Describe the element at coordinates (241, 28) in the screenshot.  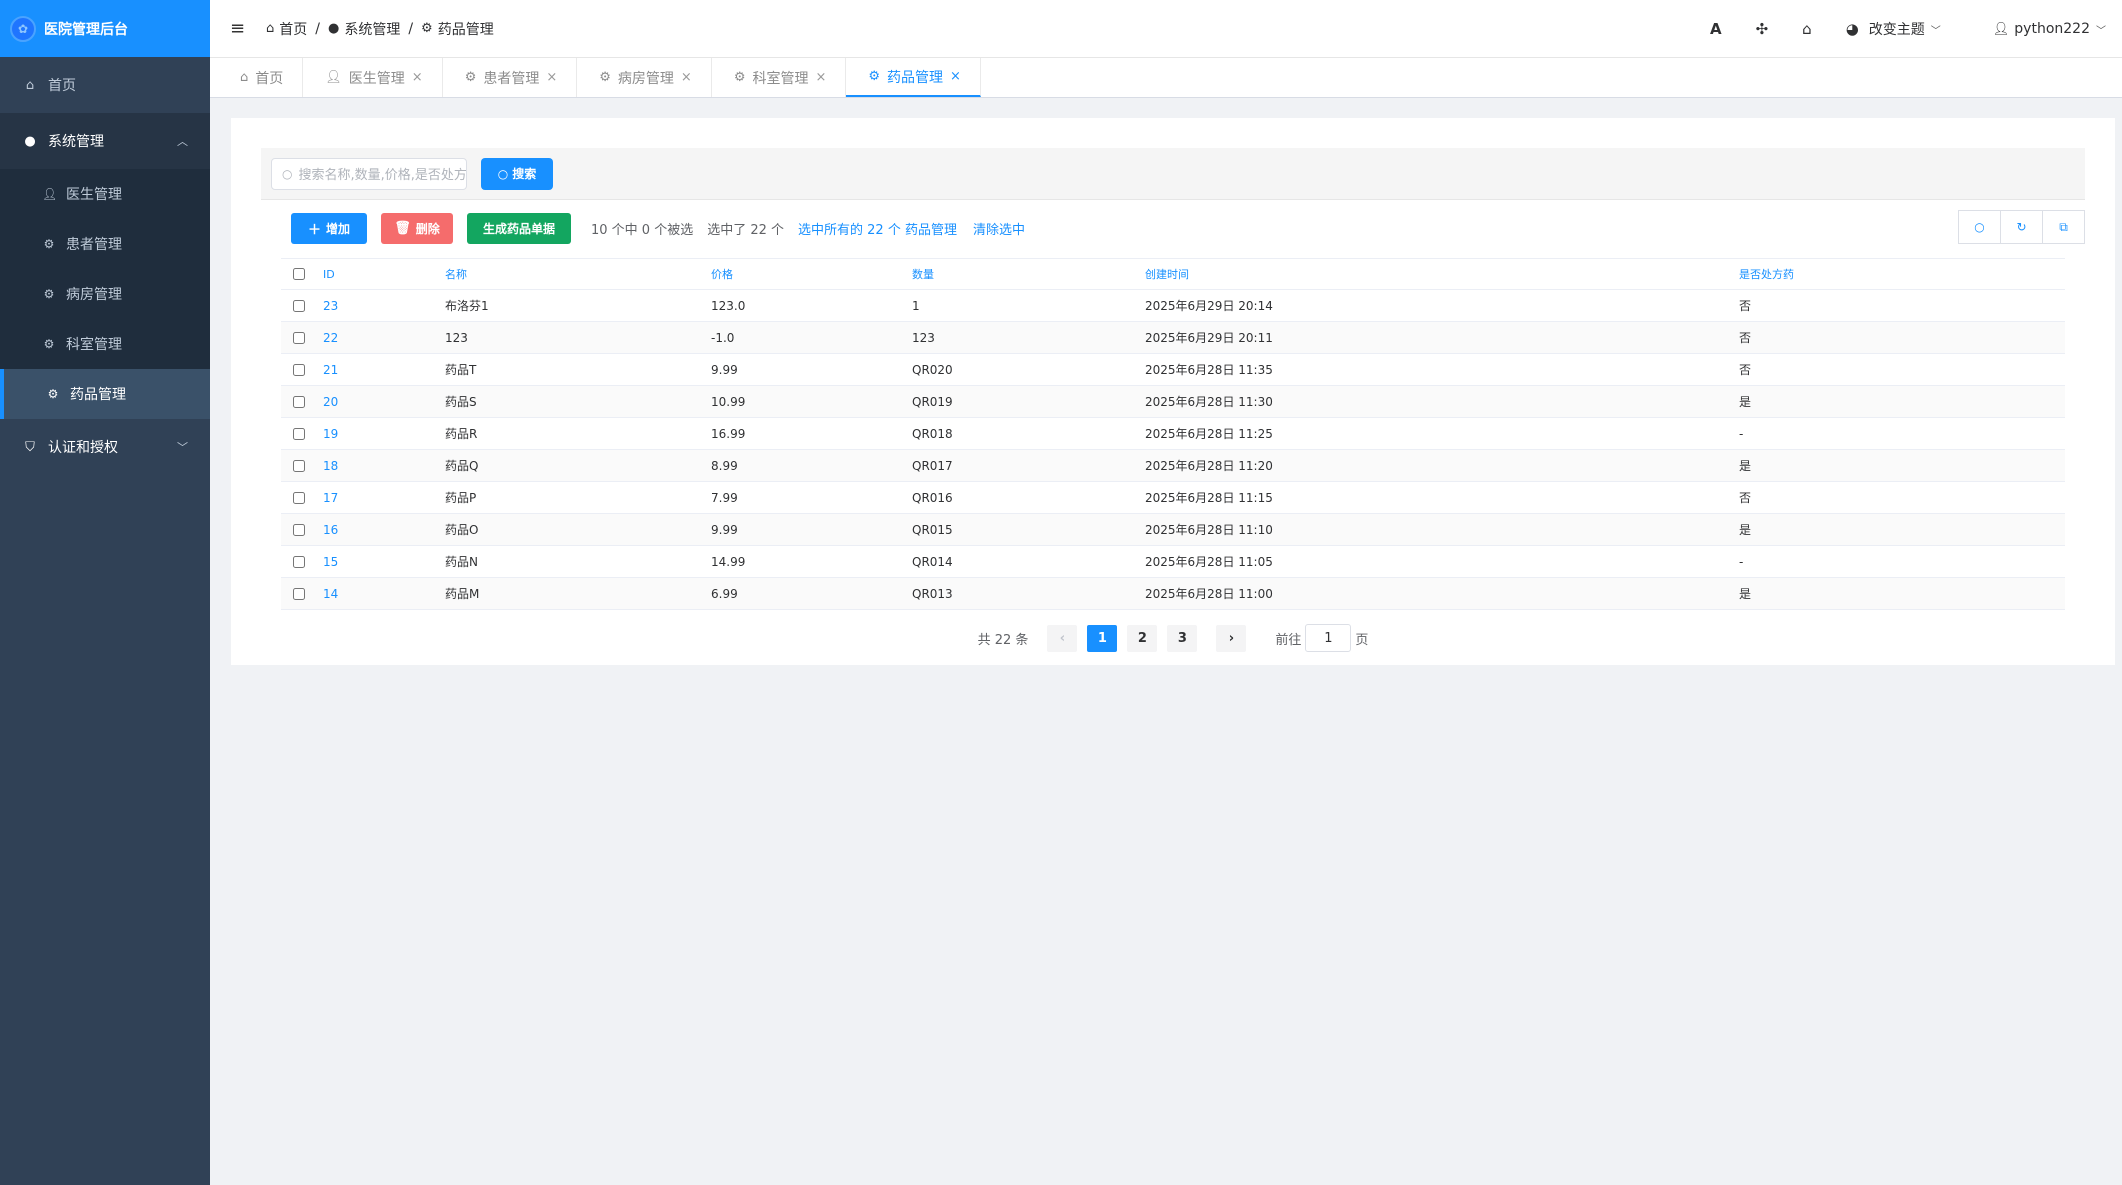
I see `hamburger-icon: ≡` at that location.